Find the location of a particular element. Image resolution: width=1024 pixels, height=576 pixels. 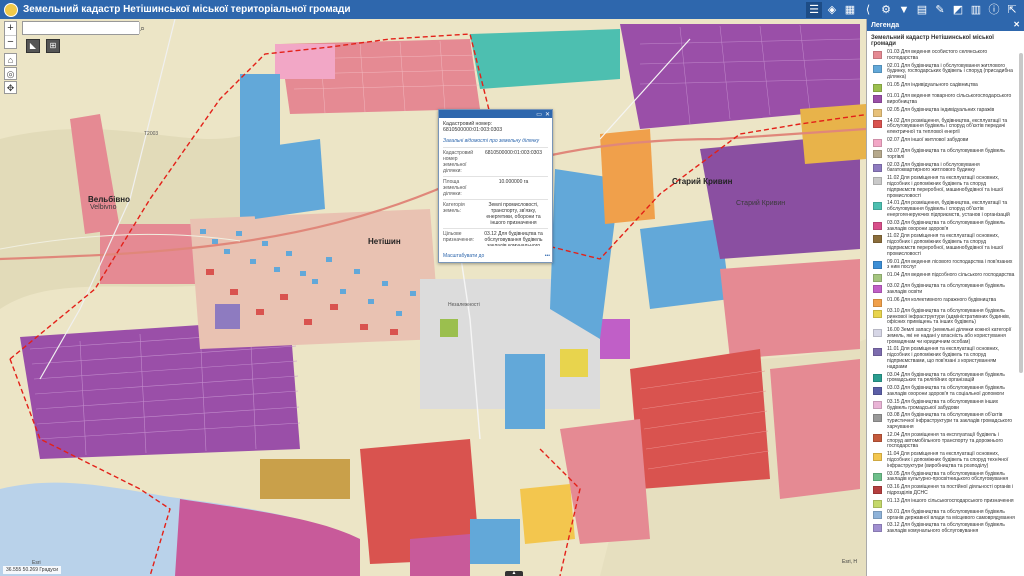

share-icon: ⟨ is located at coordinates (868, 10).